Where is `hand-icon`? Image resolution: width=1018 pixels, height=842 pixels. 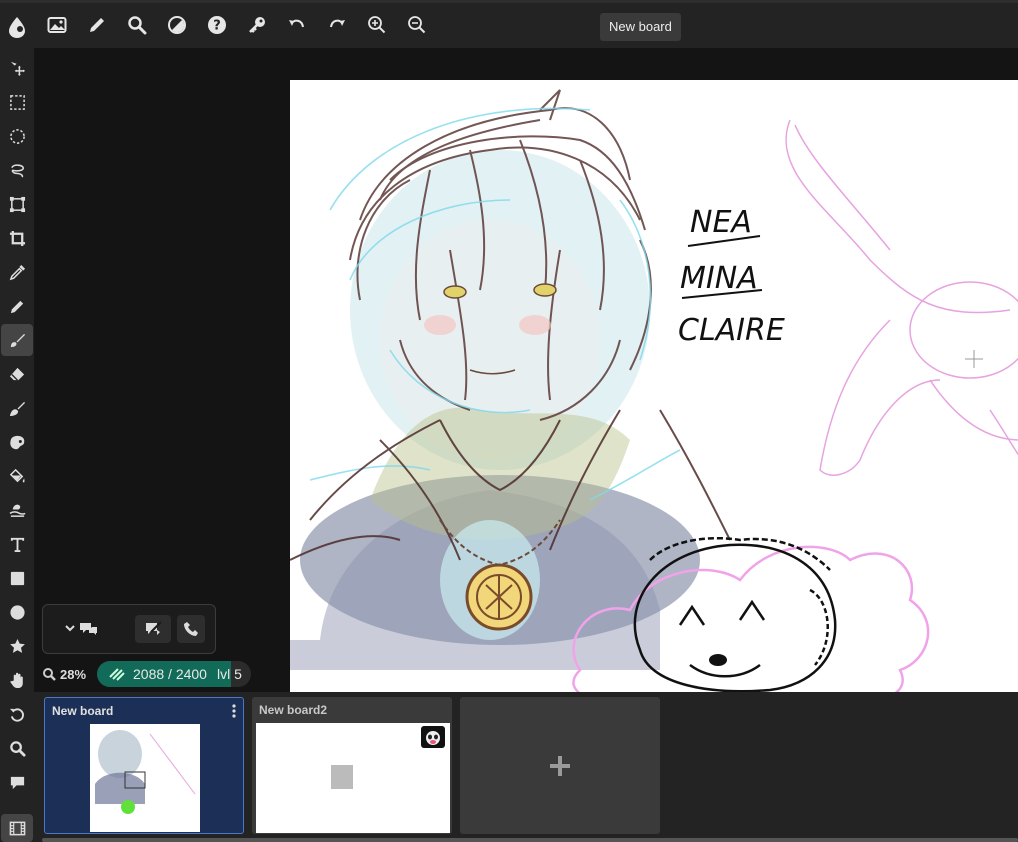 hand-icon is located at coordinates (17, 680).